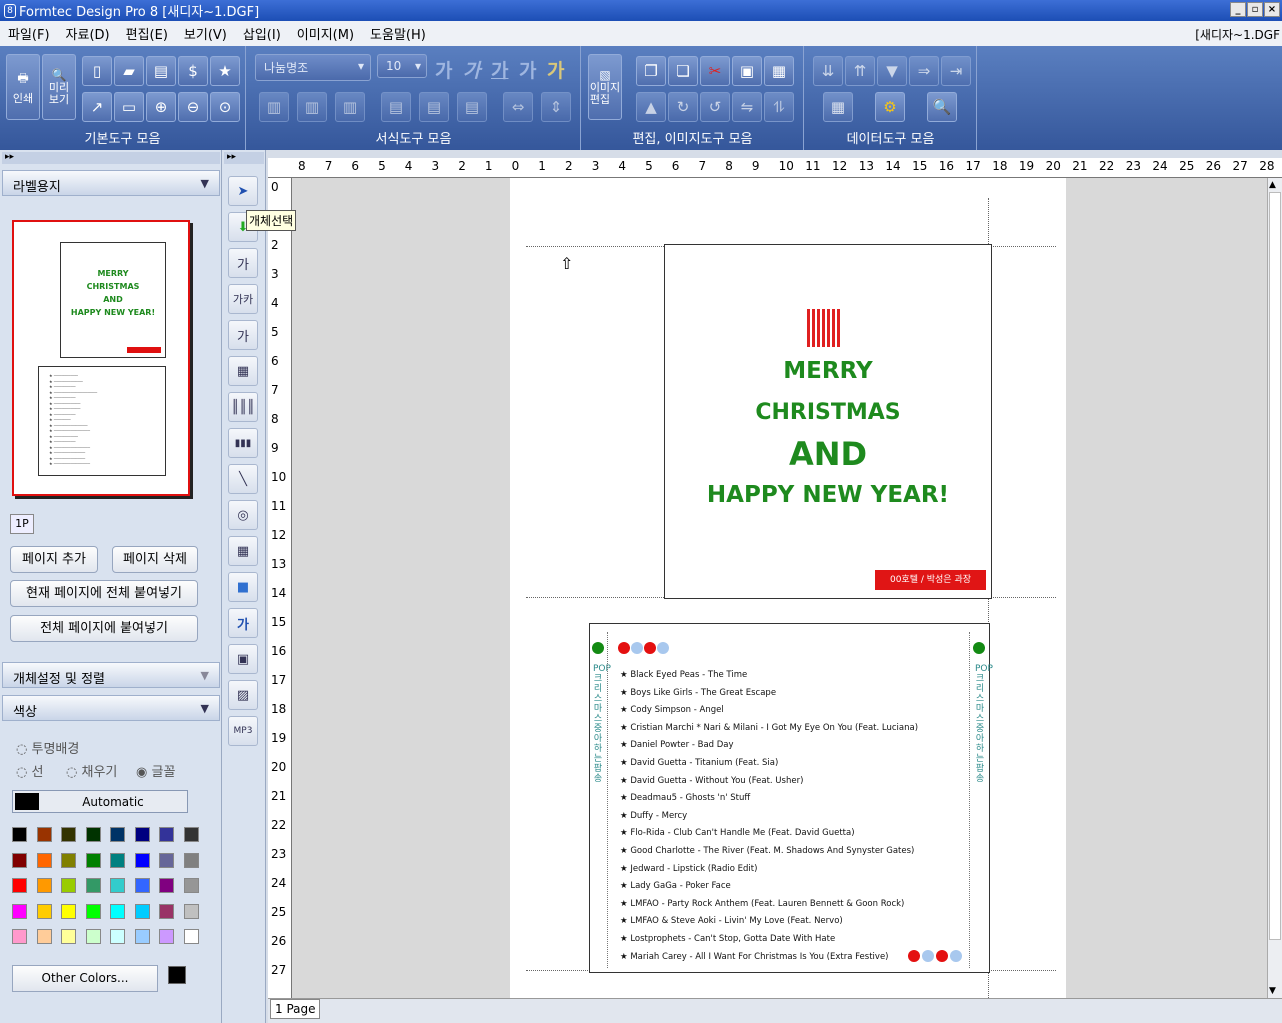 This screenshot has height=1023, width=1282. Describe the element at coordinates (243, 407) in the screenshot. I see `barcode-tool: ║║║` at that location.